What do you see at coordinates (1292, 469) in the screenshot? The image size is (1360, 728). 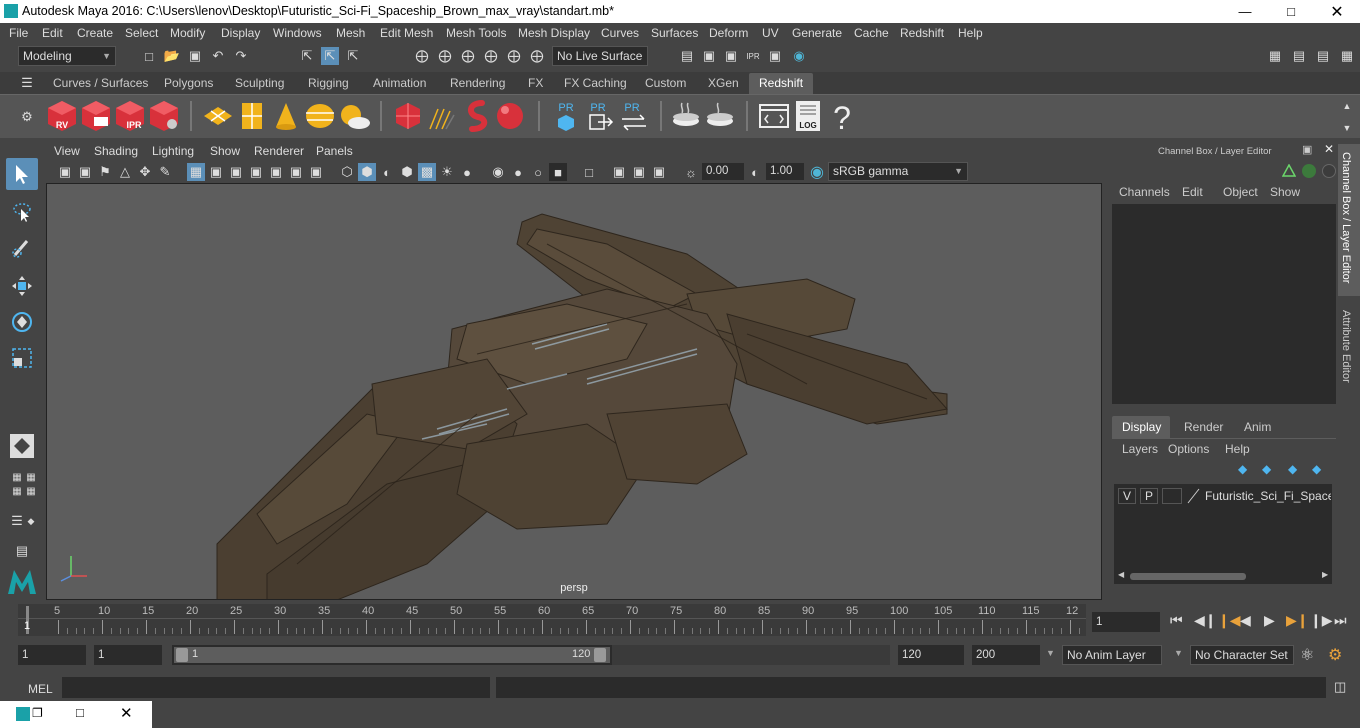 I see `new-layer-icon: ◆` at bounding box center [1292, 469].